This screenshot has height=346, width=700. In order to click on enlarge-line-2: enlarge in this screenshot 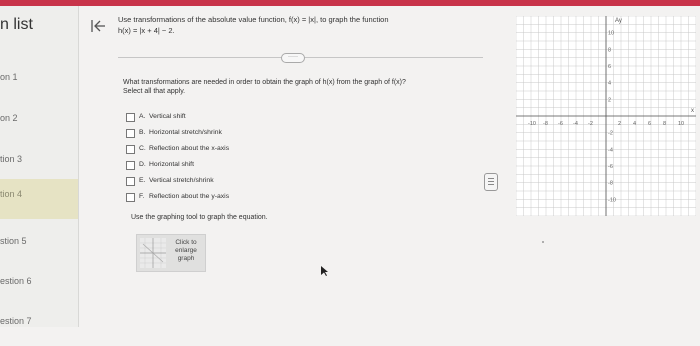, I will do `click(186, 250)`.